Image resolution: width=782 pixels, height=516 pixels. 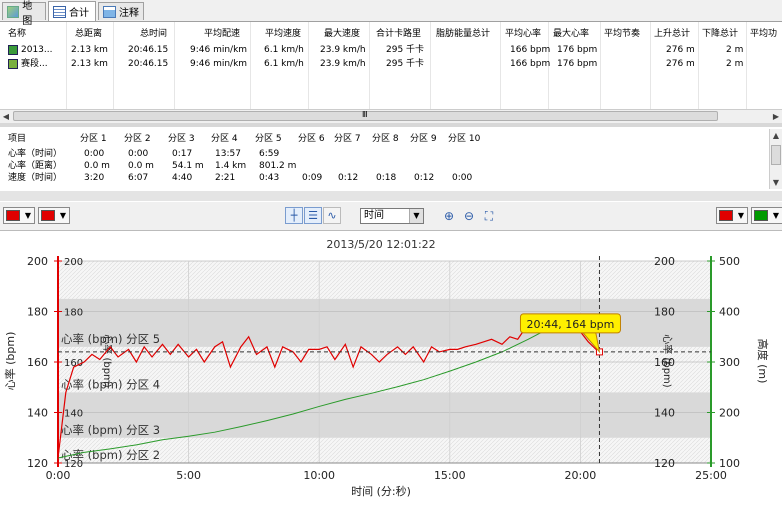 I want to click on view-tabs: 地图 合计 注释, so click(x=391, y=13).